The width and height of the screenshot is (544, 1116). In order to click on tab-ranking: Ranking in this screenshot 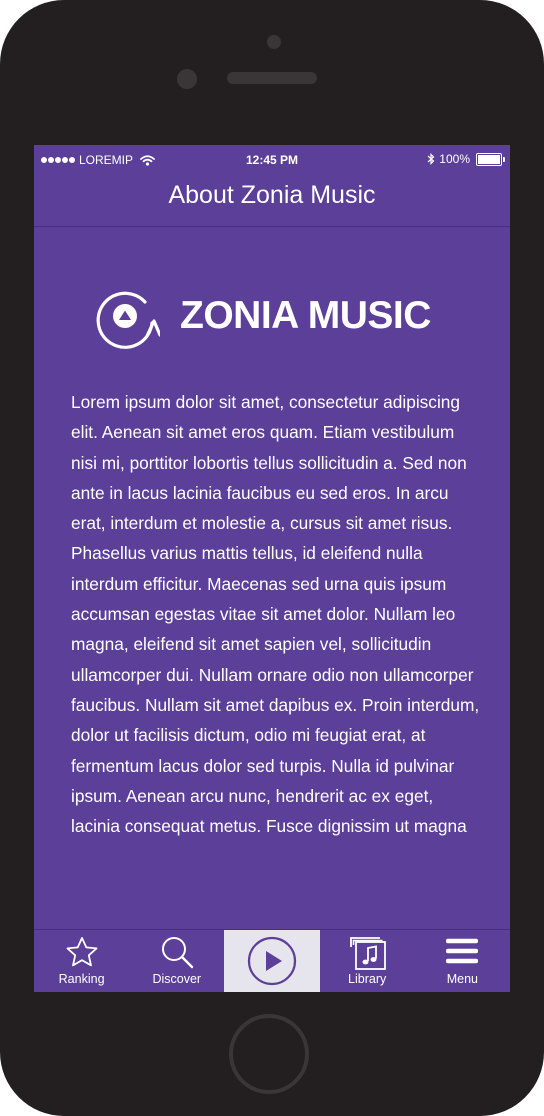, I will do `click(81, 961)`.